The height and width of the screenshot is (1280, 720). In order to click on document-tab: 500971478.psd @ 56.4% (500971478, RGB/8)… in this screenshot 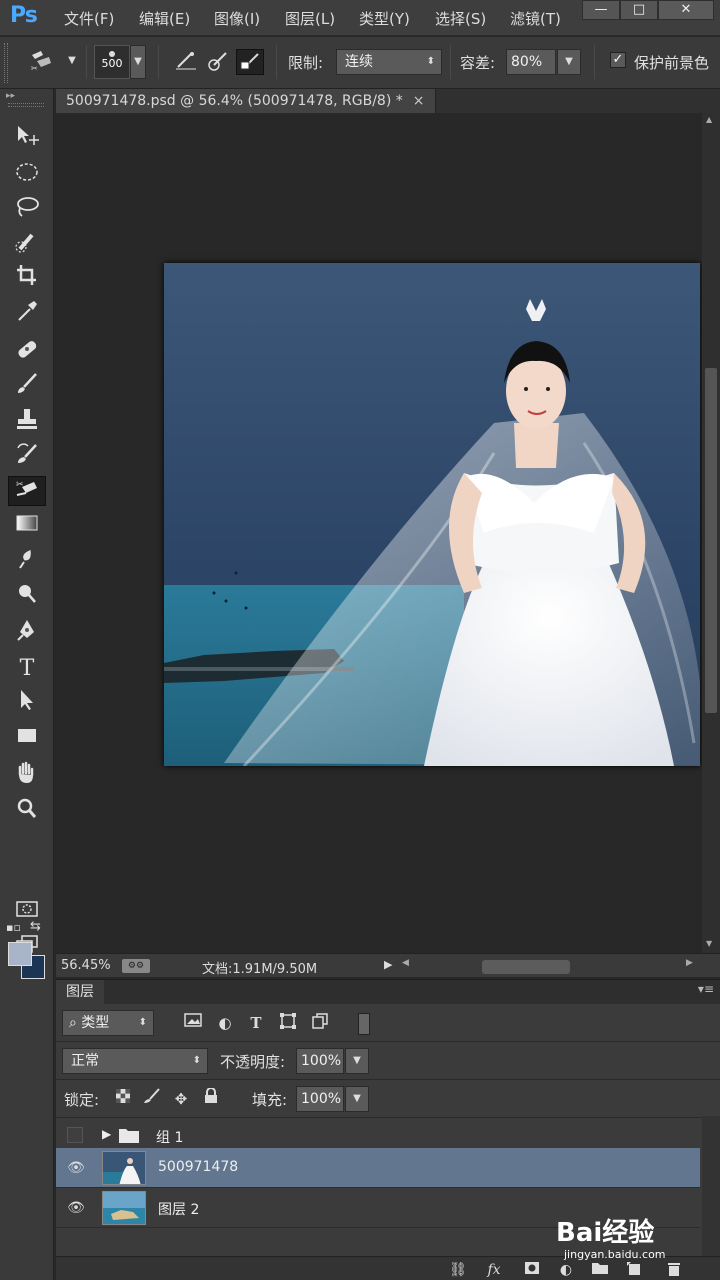, I will do `click(246, 101)`.